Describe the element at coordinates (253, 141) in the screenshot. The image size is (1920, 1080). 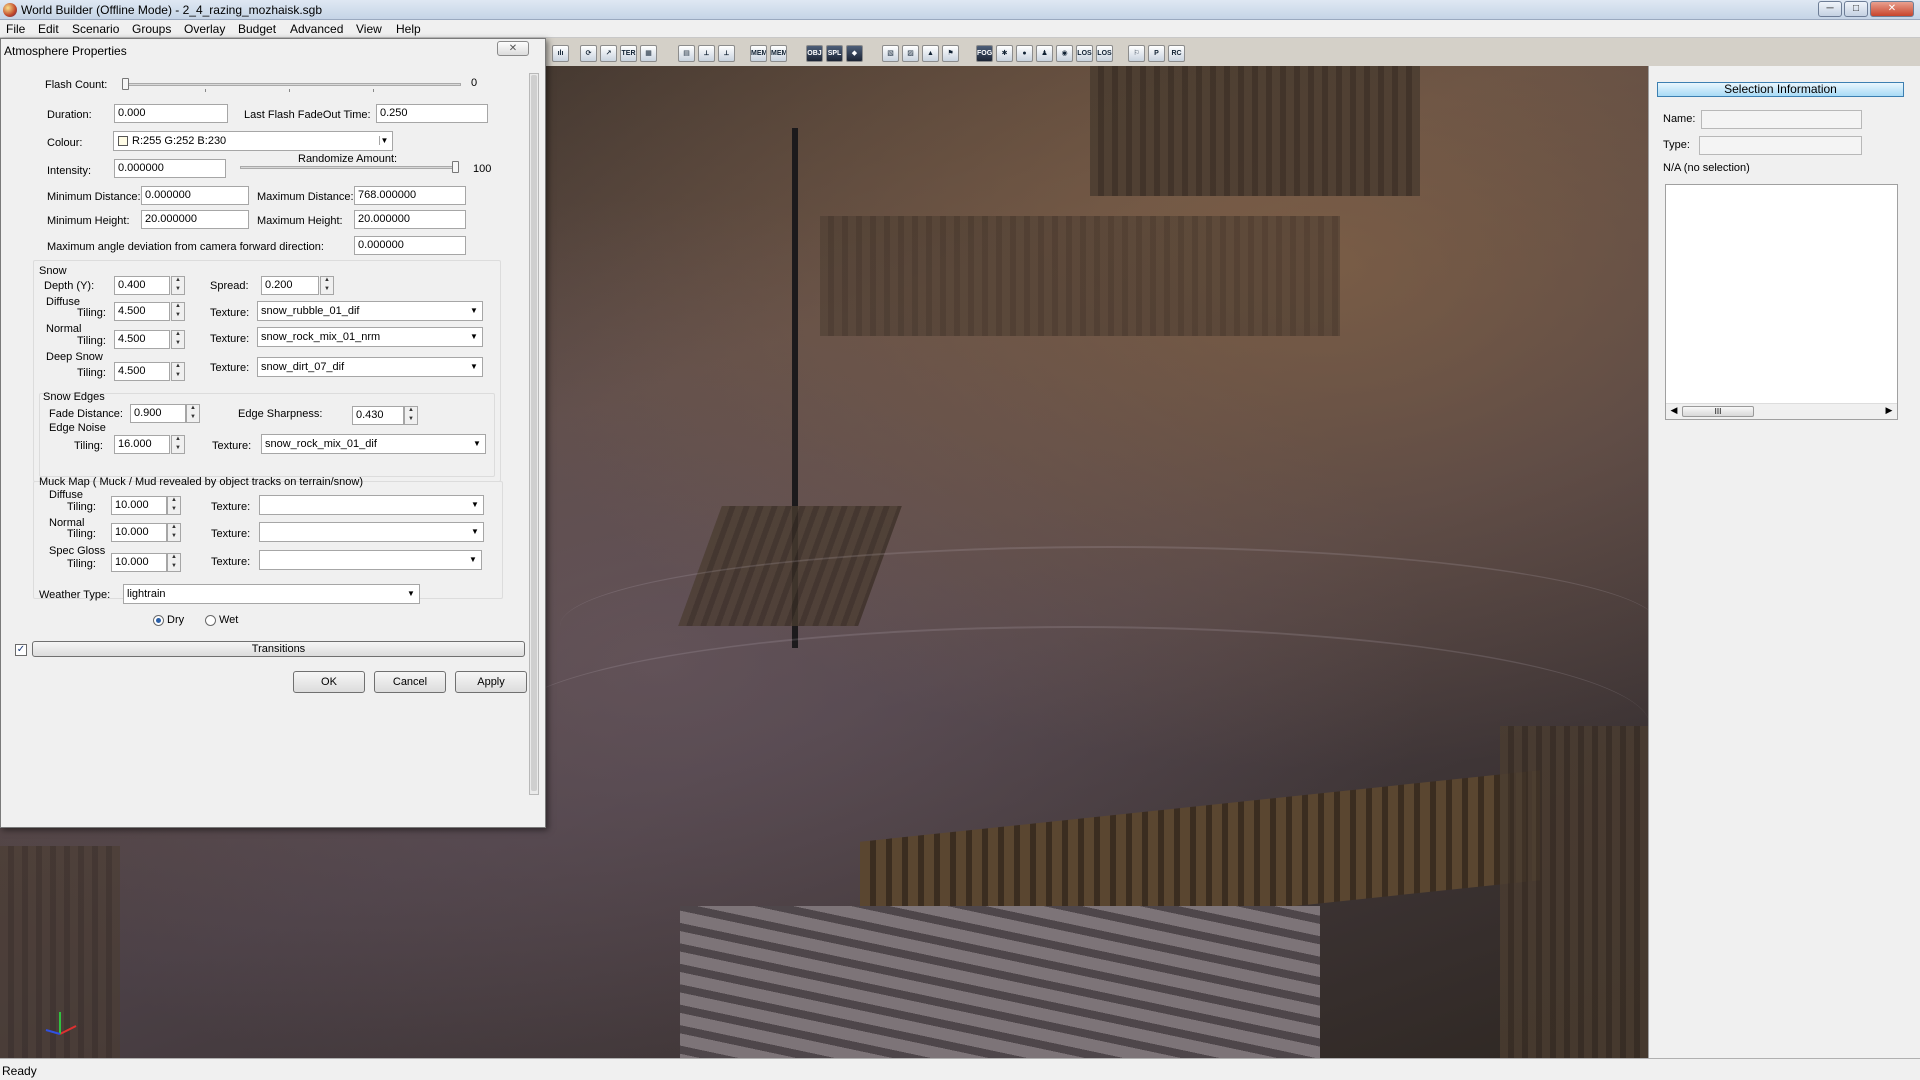
I see `colour-picker: R:255 G:252 B:230 ▼` at that location.